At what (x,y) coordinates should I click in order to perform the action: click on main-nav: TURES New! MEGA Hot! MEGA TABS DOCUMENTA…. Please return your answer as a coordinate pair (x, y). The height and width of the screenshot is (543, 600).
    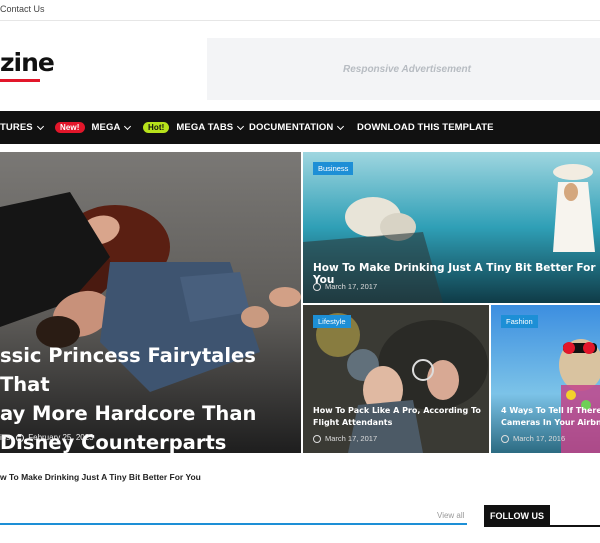
    Looking at the image, I should click on (300, 127).